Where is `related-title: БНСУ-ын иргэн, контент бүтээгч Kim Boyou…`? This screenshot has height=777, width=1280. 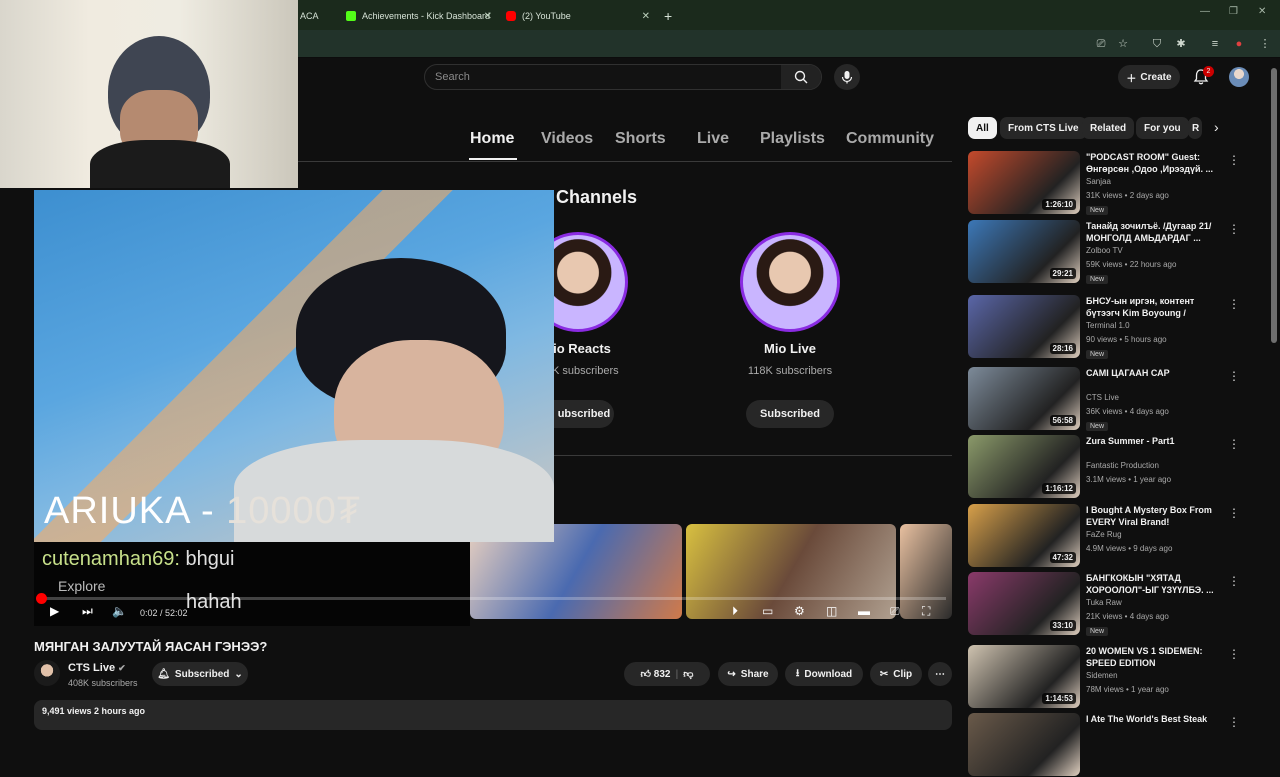 related-title: БНСУ-ын иргэн, контент бүтээгч Kim Boyou… is located at coordinates (1151, 307).